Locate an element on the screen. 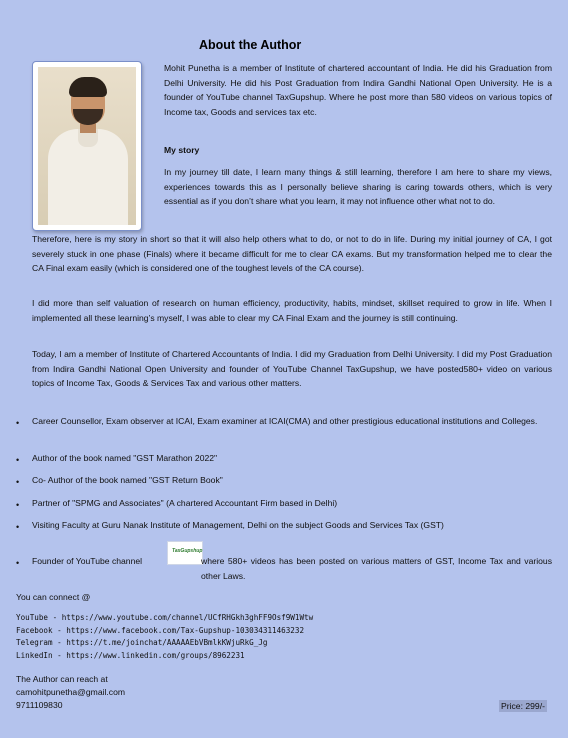 The image size is (568, 738). my-story-heading: My story is located at coordinates (182, 150).